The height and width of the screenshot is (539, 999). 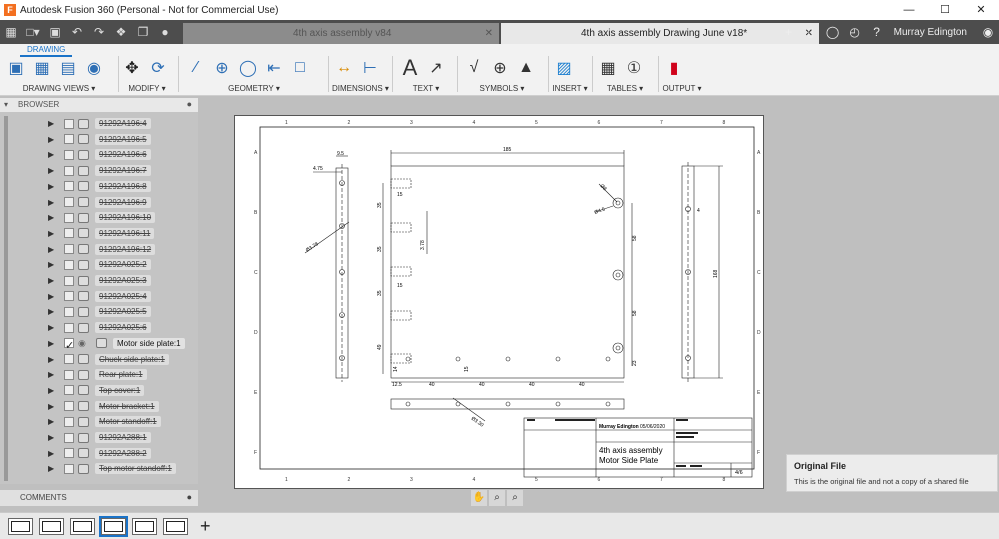 I want to click on eye-icon: ◉, so click(x=85, y=343).